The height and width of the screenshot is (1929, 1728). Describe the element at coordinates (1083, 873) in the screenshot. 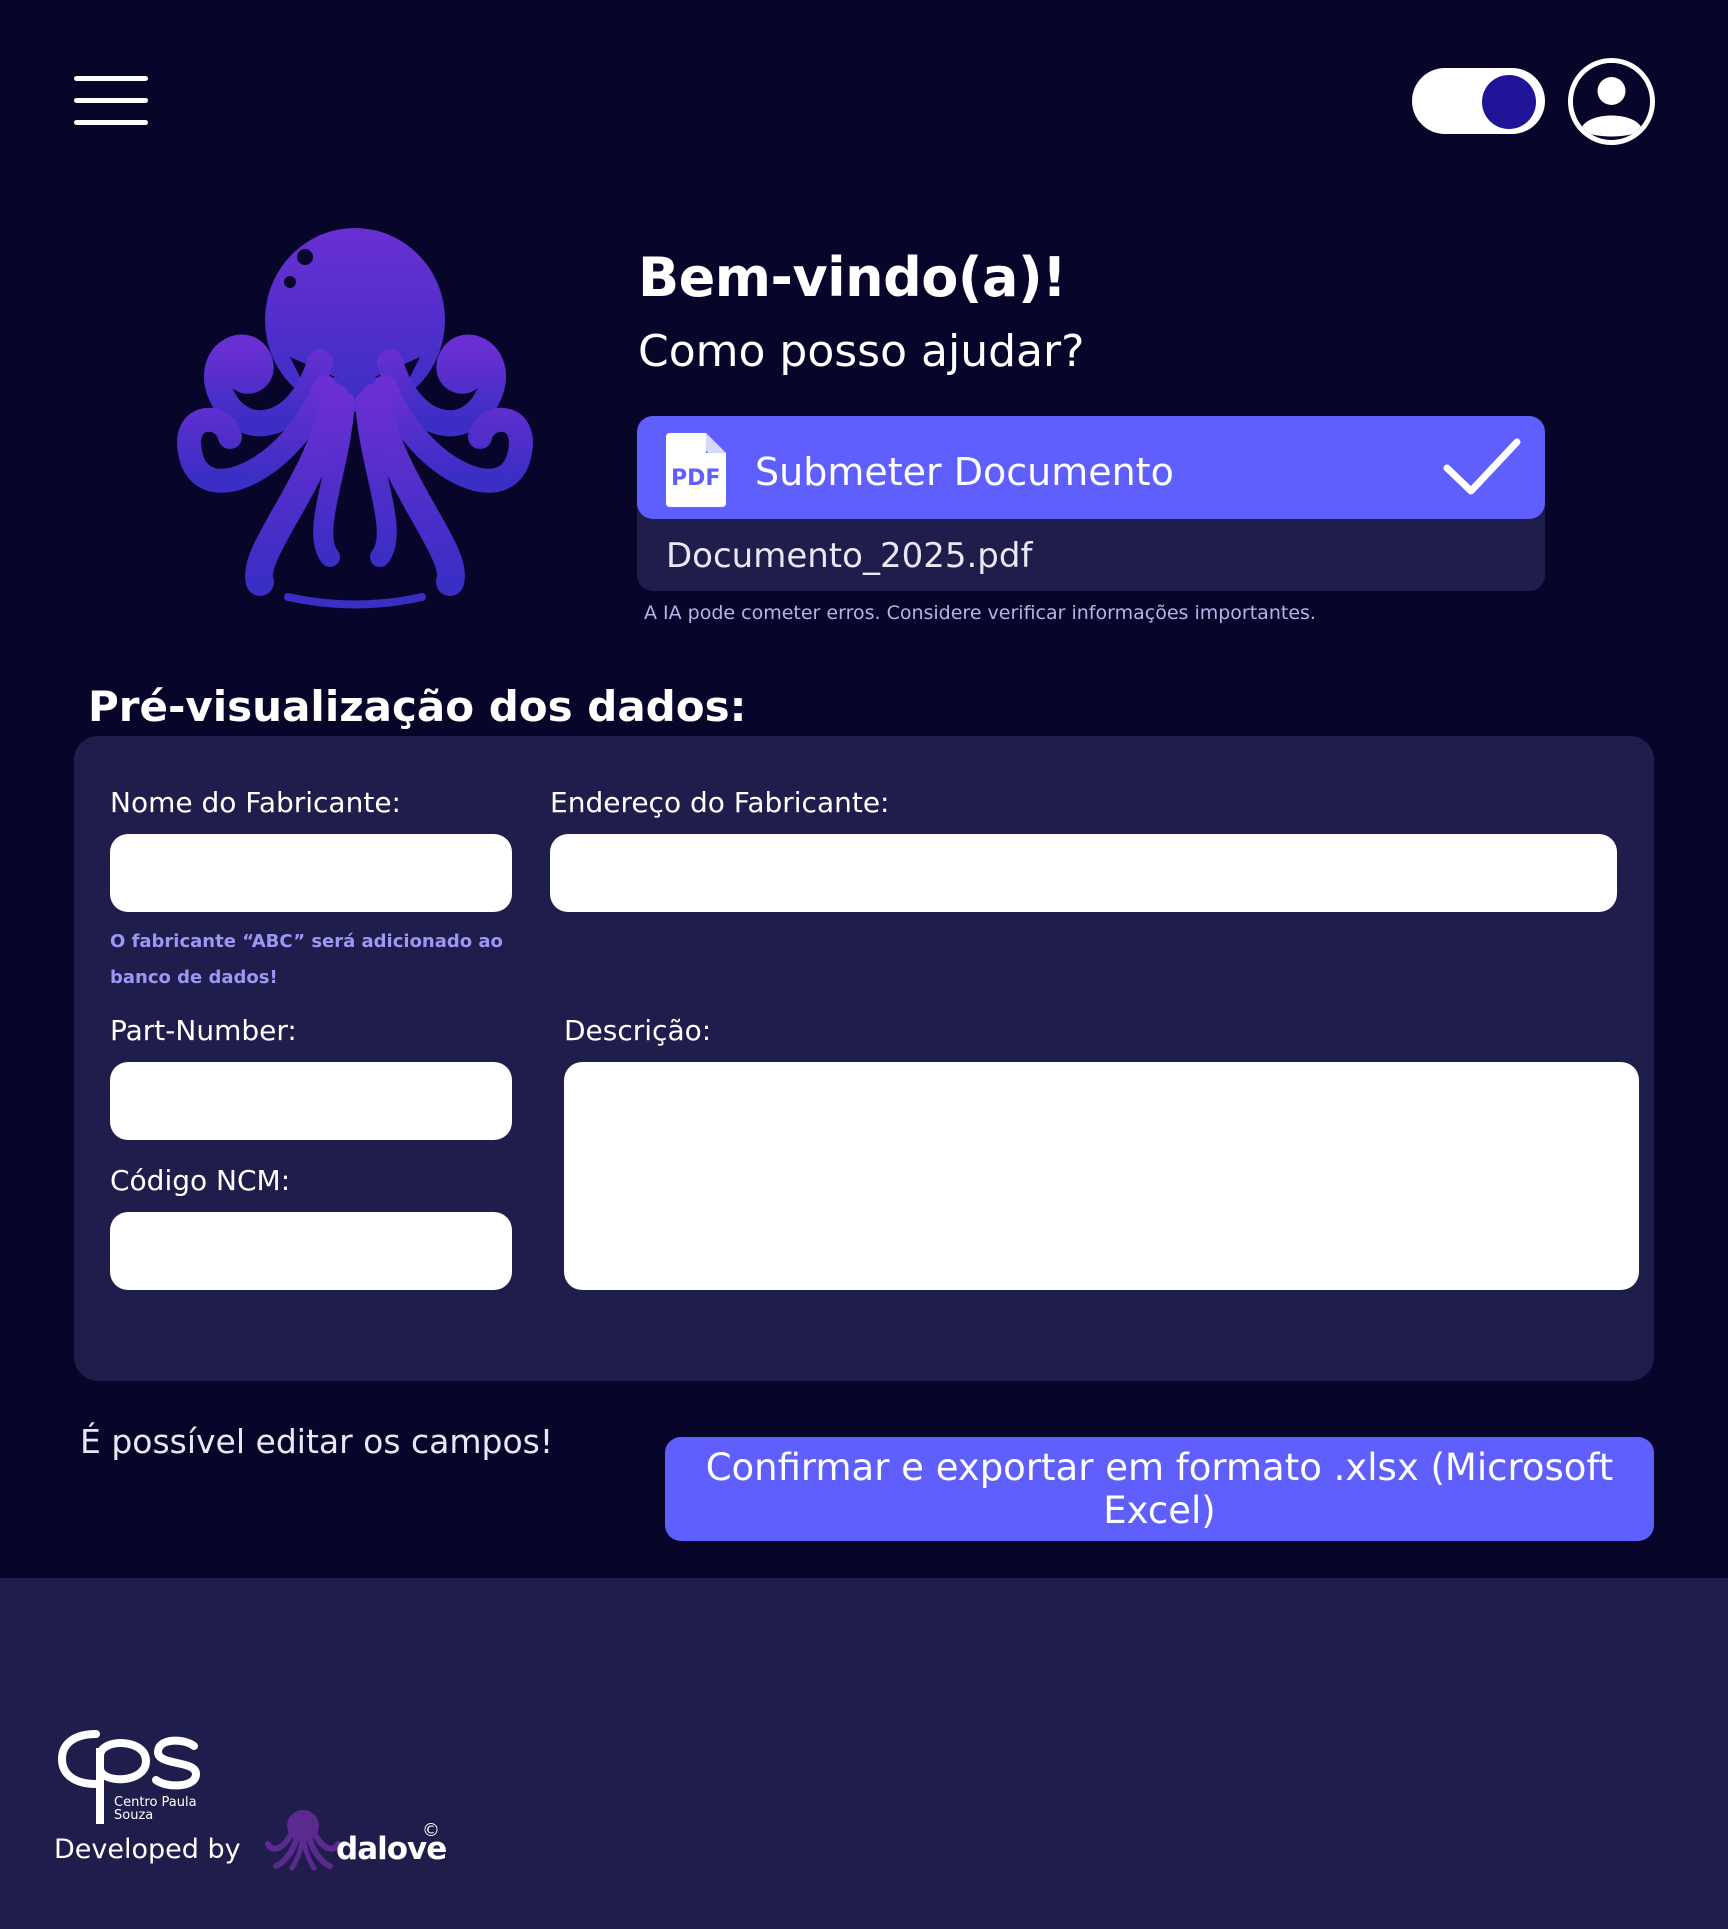

I see `manufacturer-address-input` at that location.